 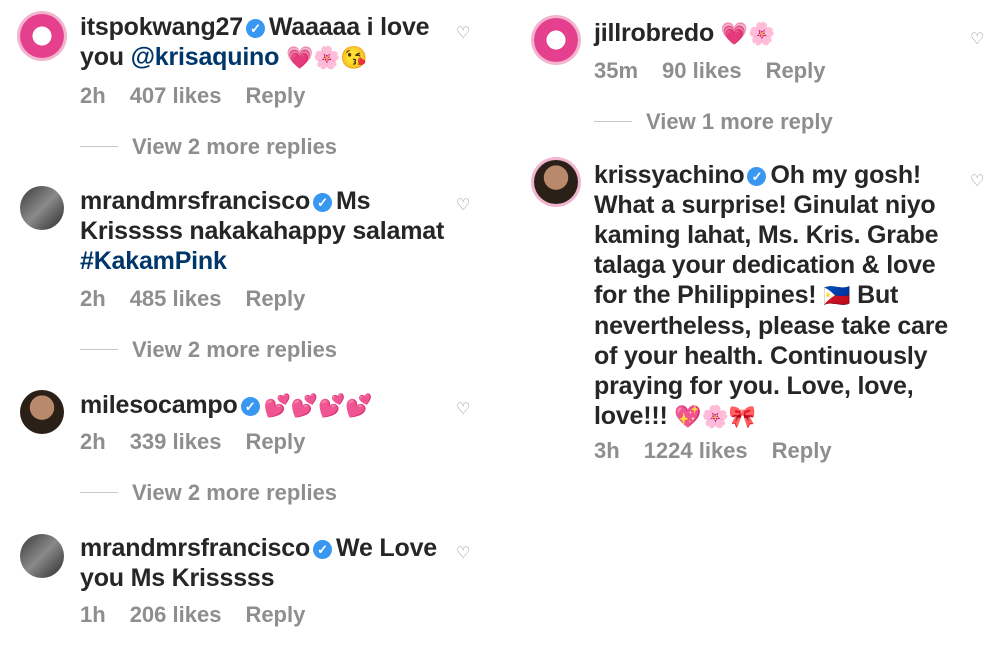 I want to click on comment-time: 35m, so click(x=616, y=70).